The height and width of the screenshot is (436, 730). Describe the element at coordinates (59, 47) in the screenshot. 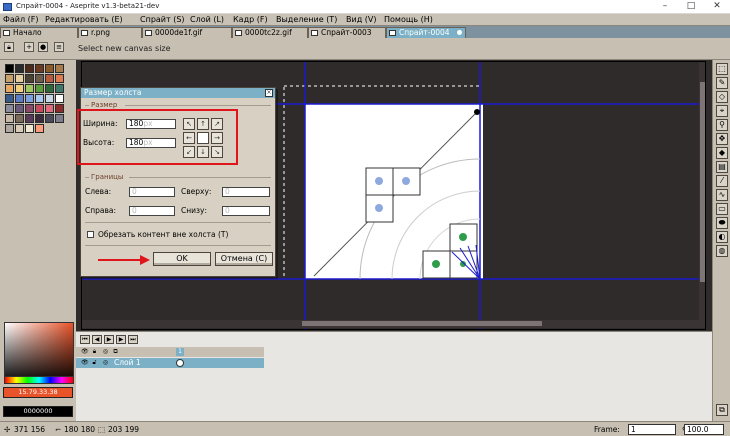

I see `menu-lines-icon: ≡` at that location.